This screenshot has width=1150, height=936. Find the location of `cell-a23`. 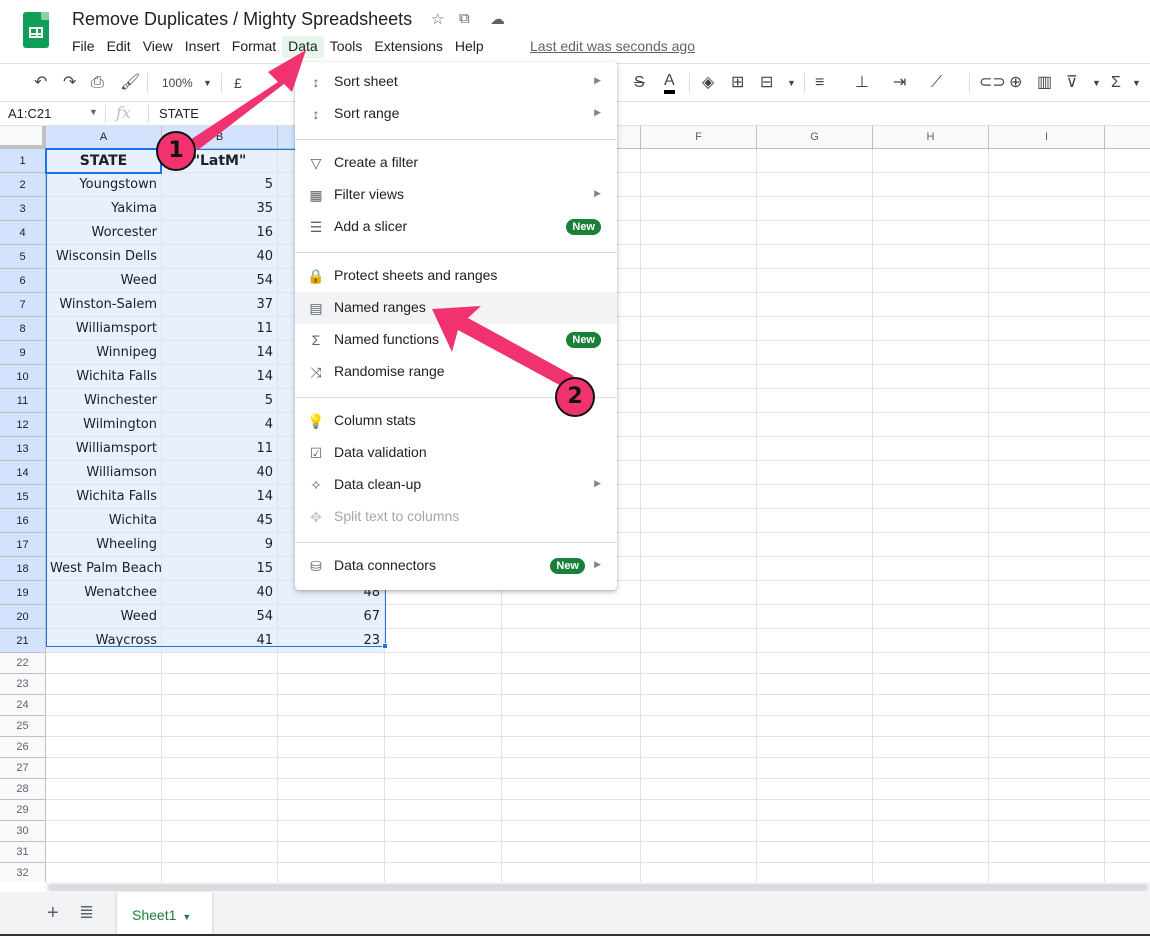

cell-a23 is located at coordinates (104, 684).